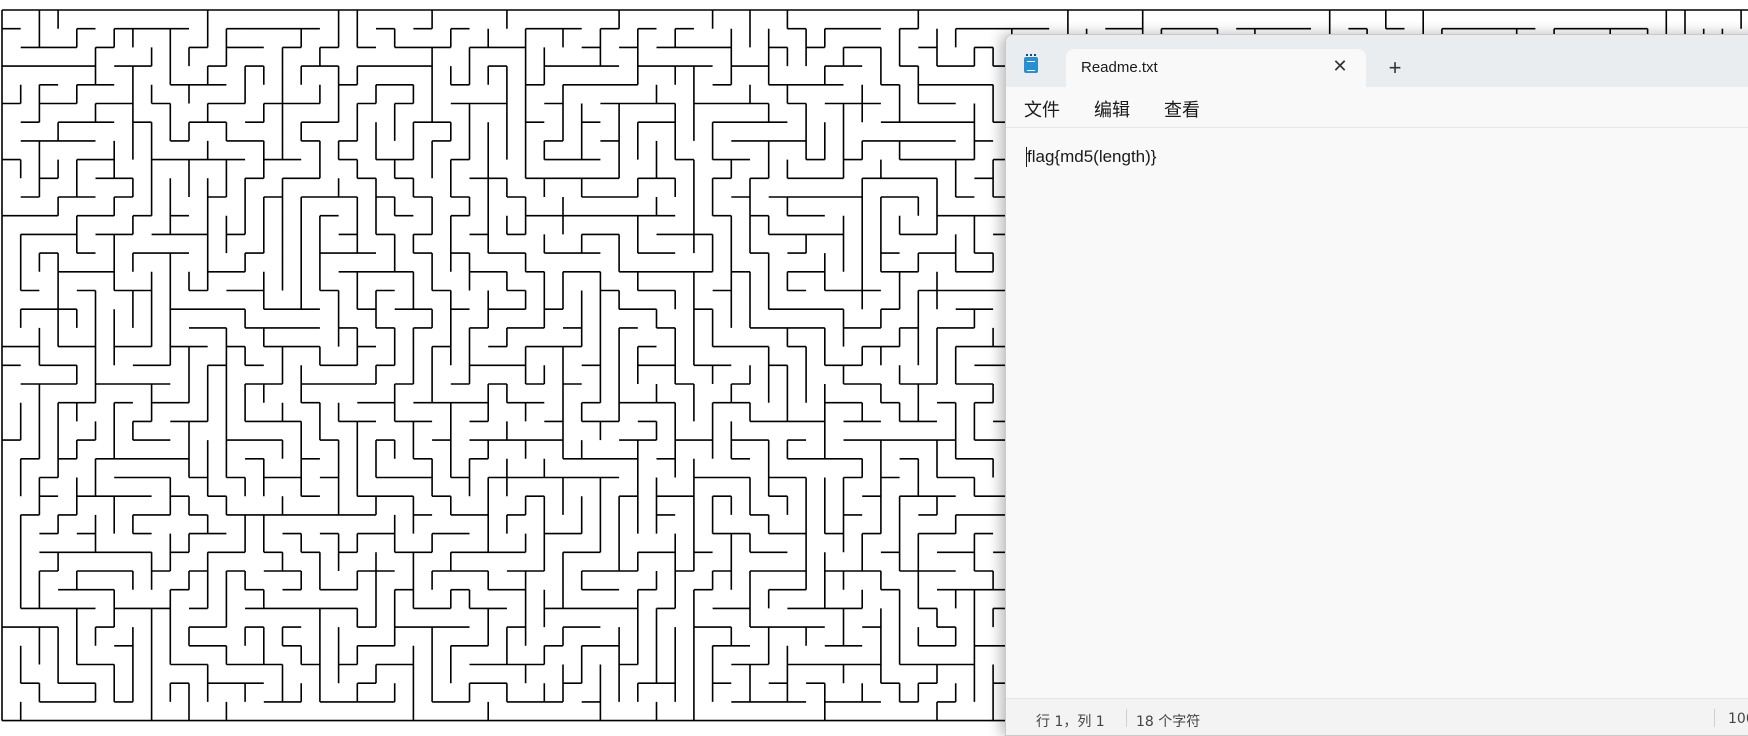  Describe the element at coordinates (1340, 66) in the screenshot. I see `close-icon: ✕` at that location.